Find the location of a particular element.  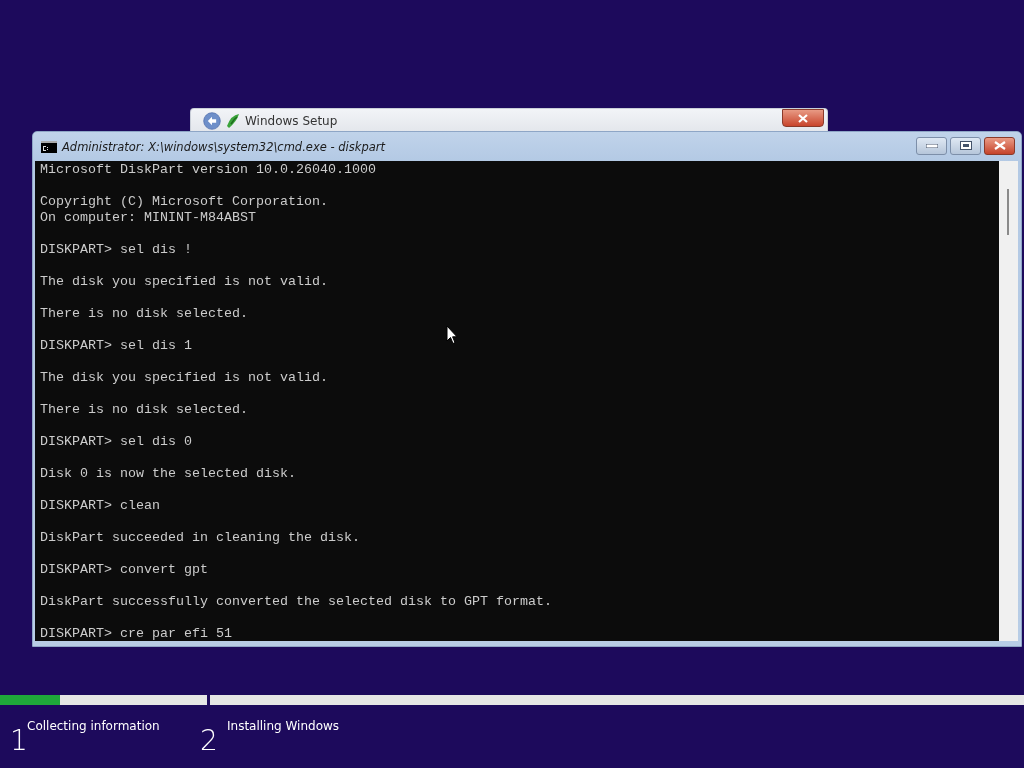

console-line: DiskPart succeeded in cleaning the disk. is located at coordinates (200, 538).